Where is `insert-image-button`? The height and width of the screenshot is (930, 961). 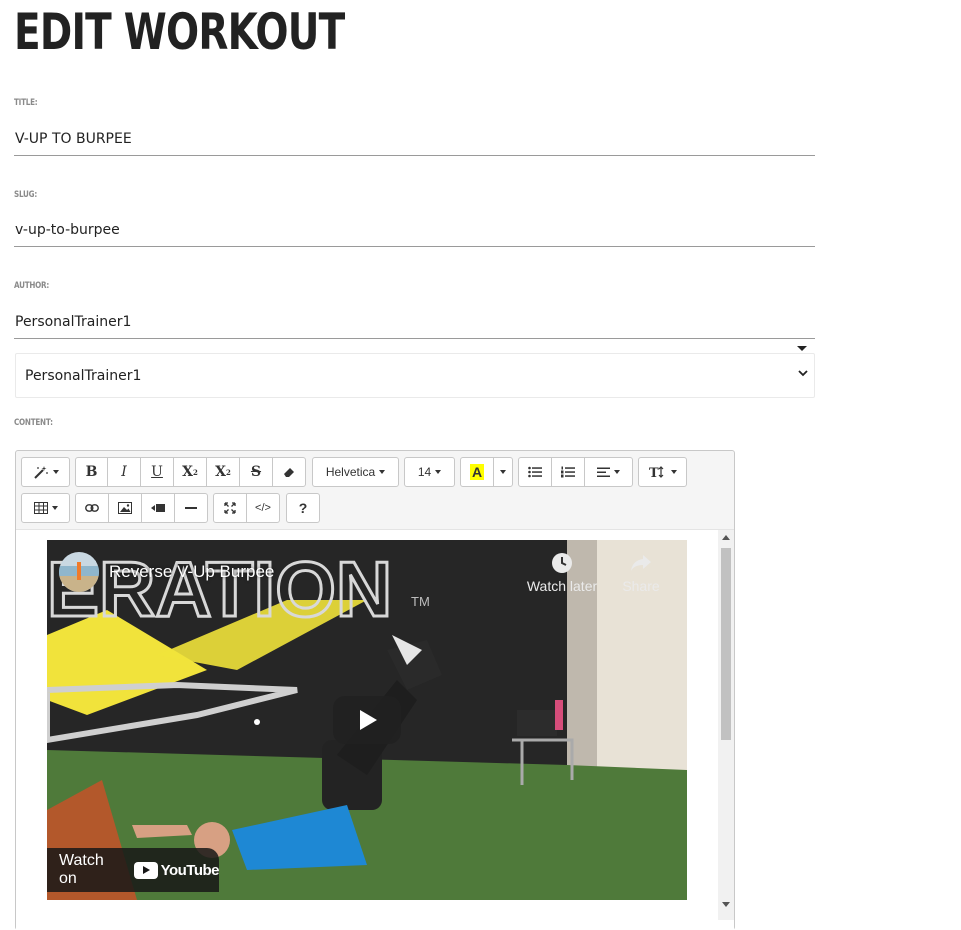
insert-image-button is located at coordinates (125, 508).